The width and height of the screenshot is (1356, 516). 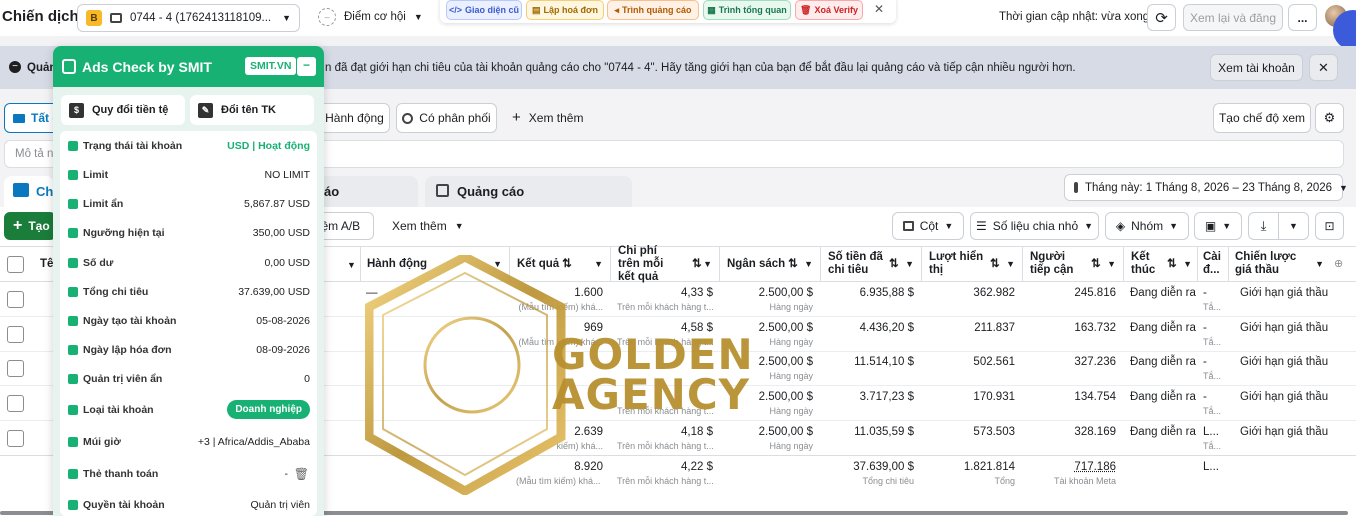 I want to click on toolbar-more: Xem thêm ▼, so click(x=428, y=226).